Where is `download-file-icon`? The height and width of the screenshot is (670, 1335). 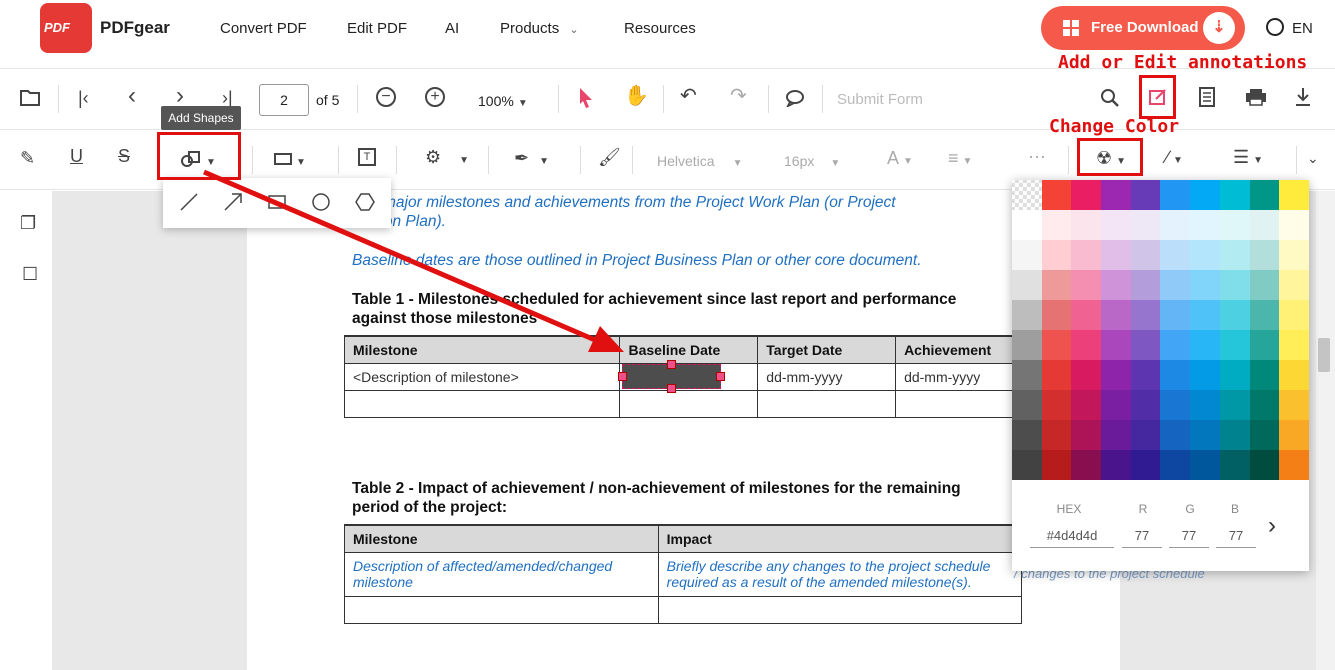 download-file-icon is located at coordinates (1303, 97).